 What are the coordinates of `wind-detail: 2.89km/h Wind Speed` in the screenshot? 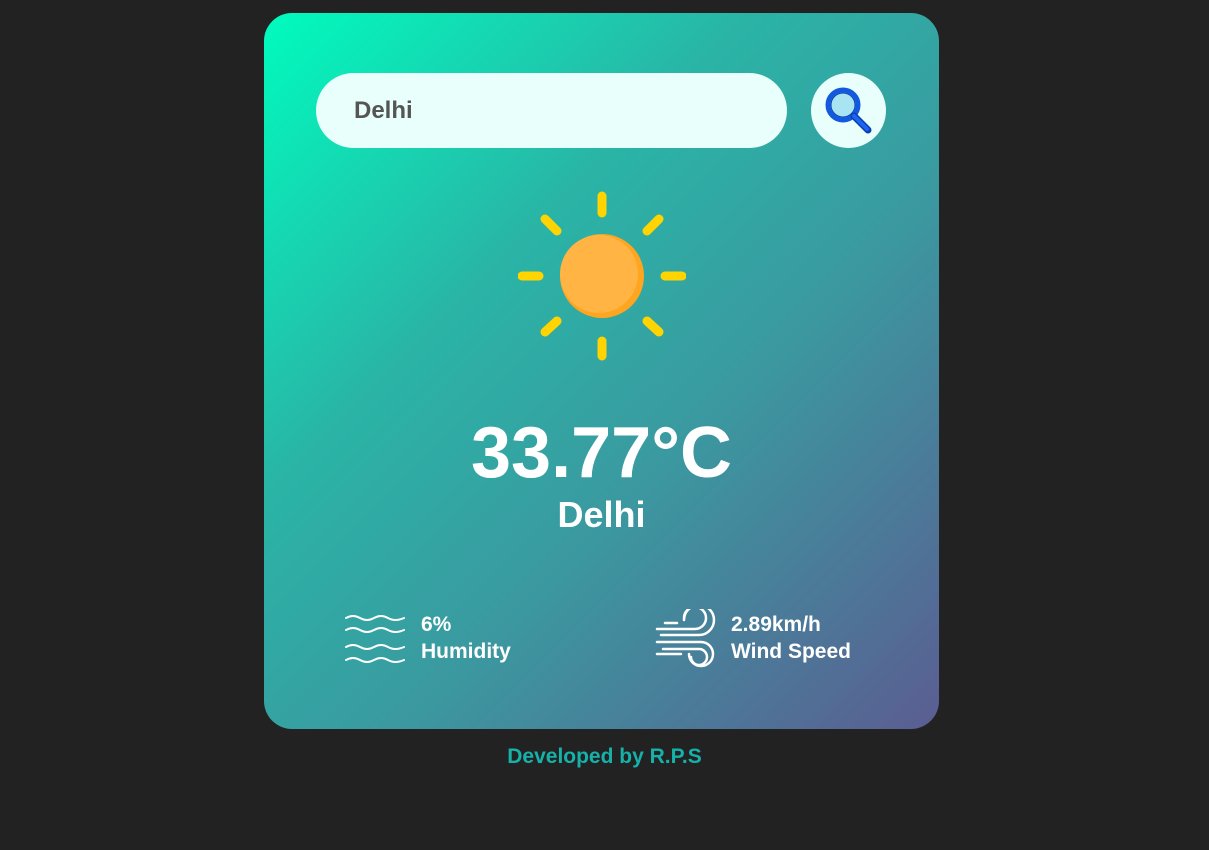 It's located at (775, 639).